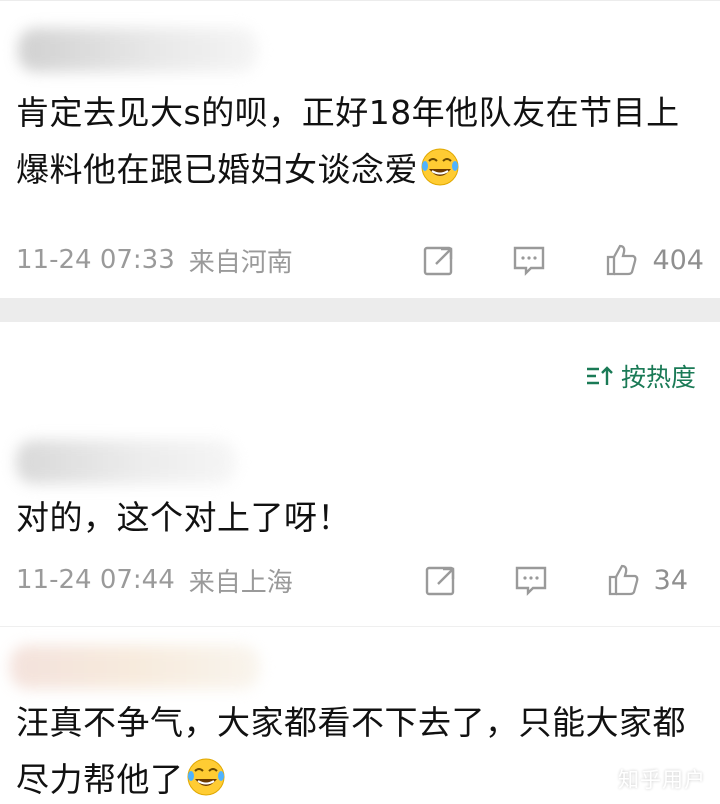 The width and height of the screenshot is (720, 804). Describe the element at coordinates (360, 626) in the screenshot. I see `comment-divider` at that location.